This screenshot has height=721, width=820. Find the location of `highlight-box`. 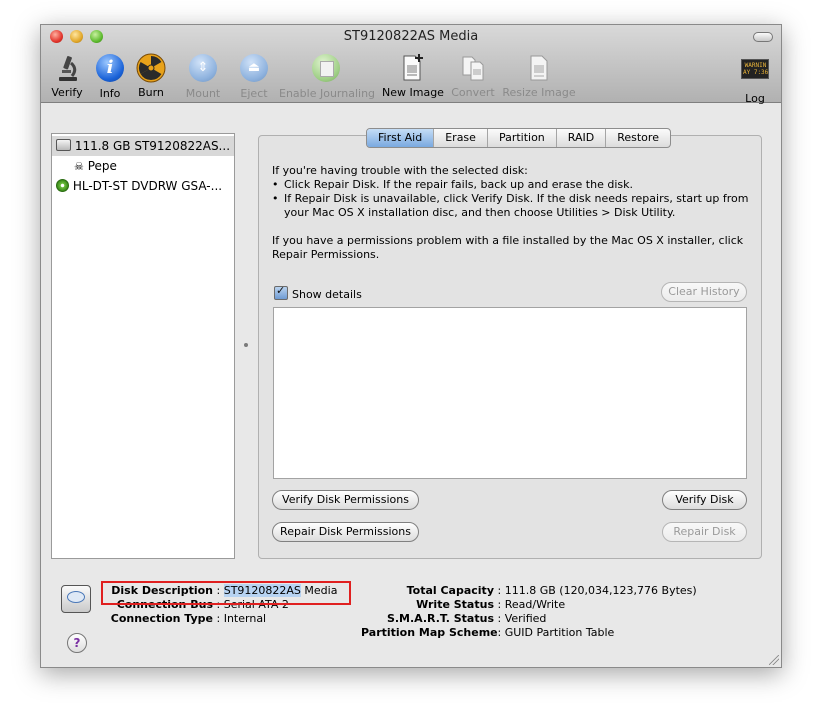

highlight-box is located at coordinates (226, 593).